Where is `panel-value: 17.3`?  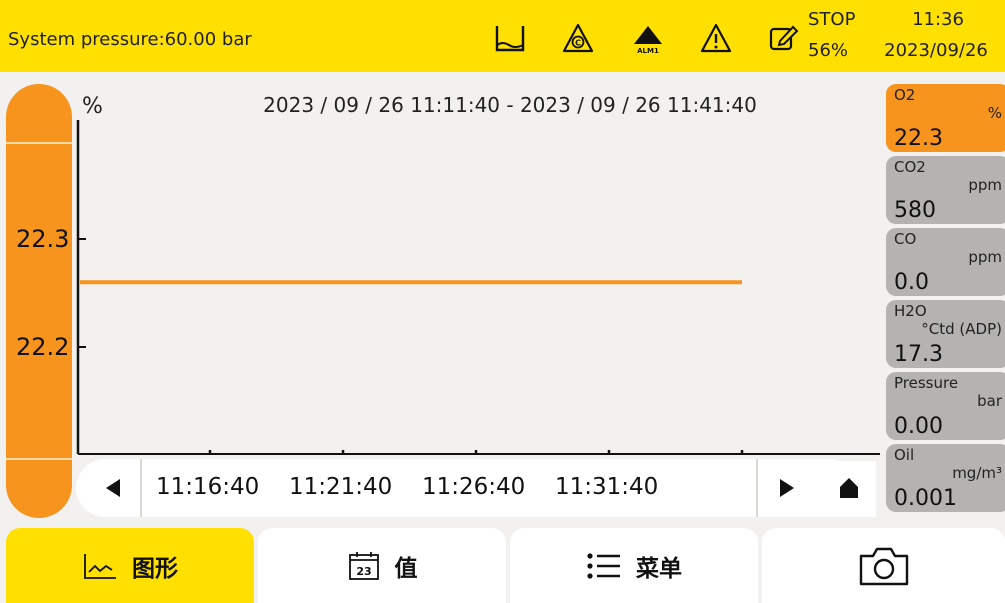
panel-value: 17.3 is located at coordinates (918, 354).